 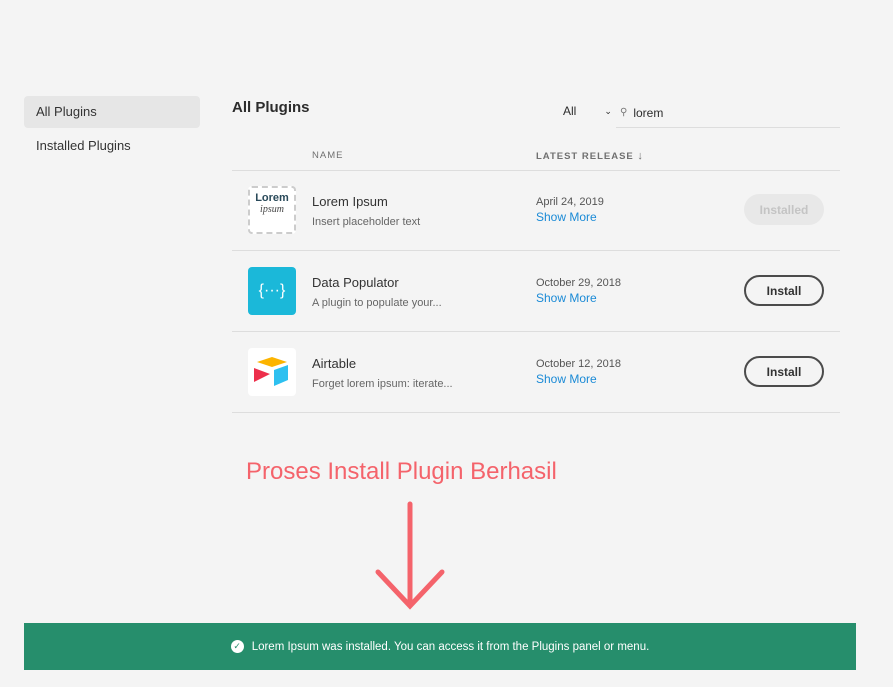 I want to click on data-populator-logo: {···}, so click(x=272, y=291).